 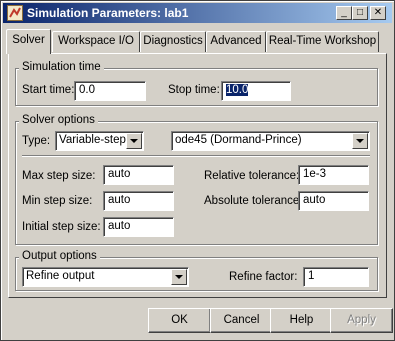 What do you see at coordinates (252, 176) in the screenshot?
I see `relative-tolerance-label: Relative tolerance:` at bounding box center [252, 176].